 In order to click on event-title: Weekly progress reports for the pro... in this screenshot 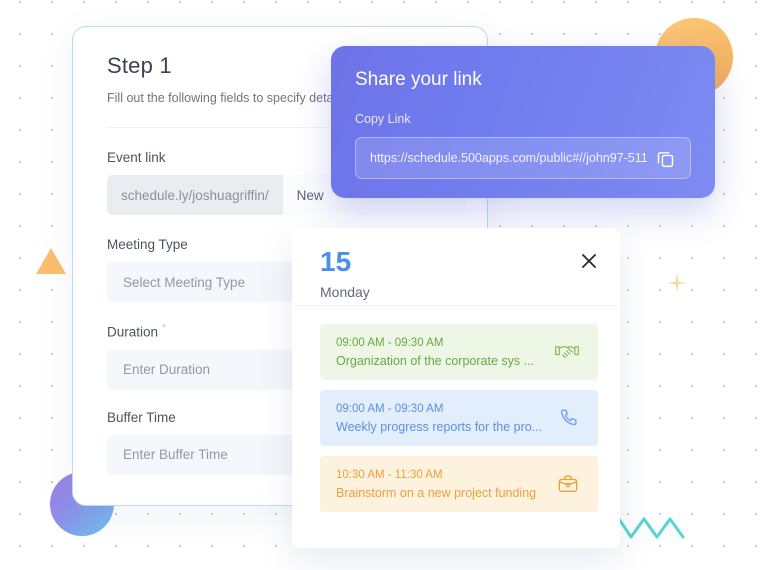, I will do `click(439, 426)`.